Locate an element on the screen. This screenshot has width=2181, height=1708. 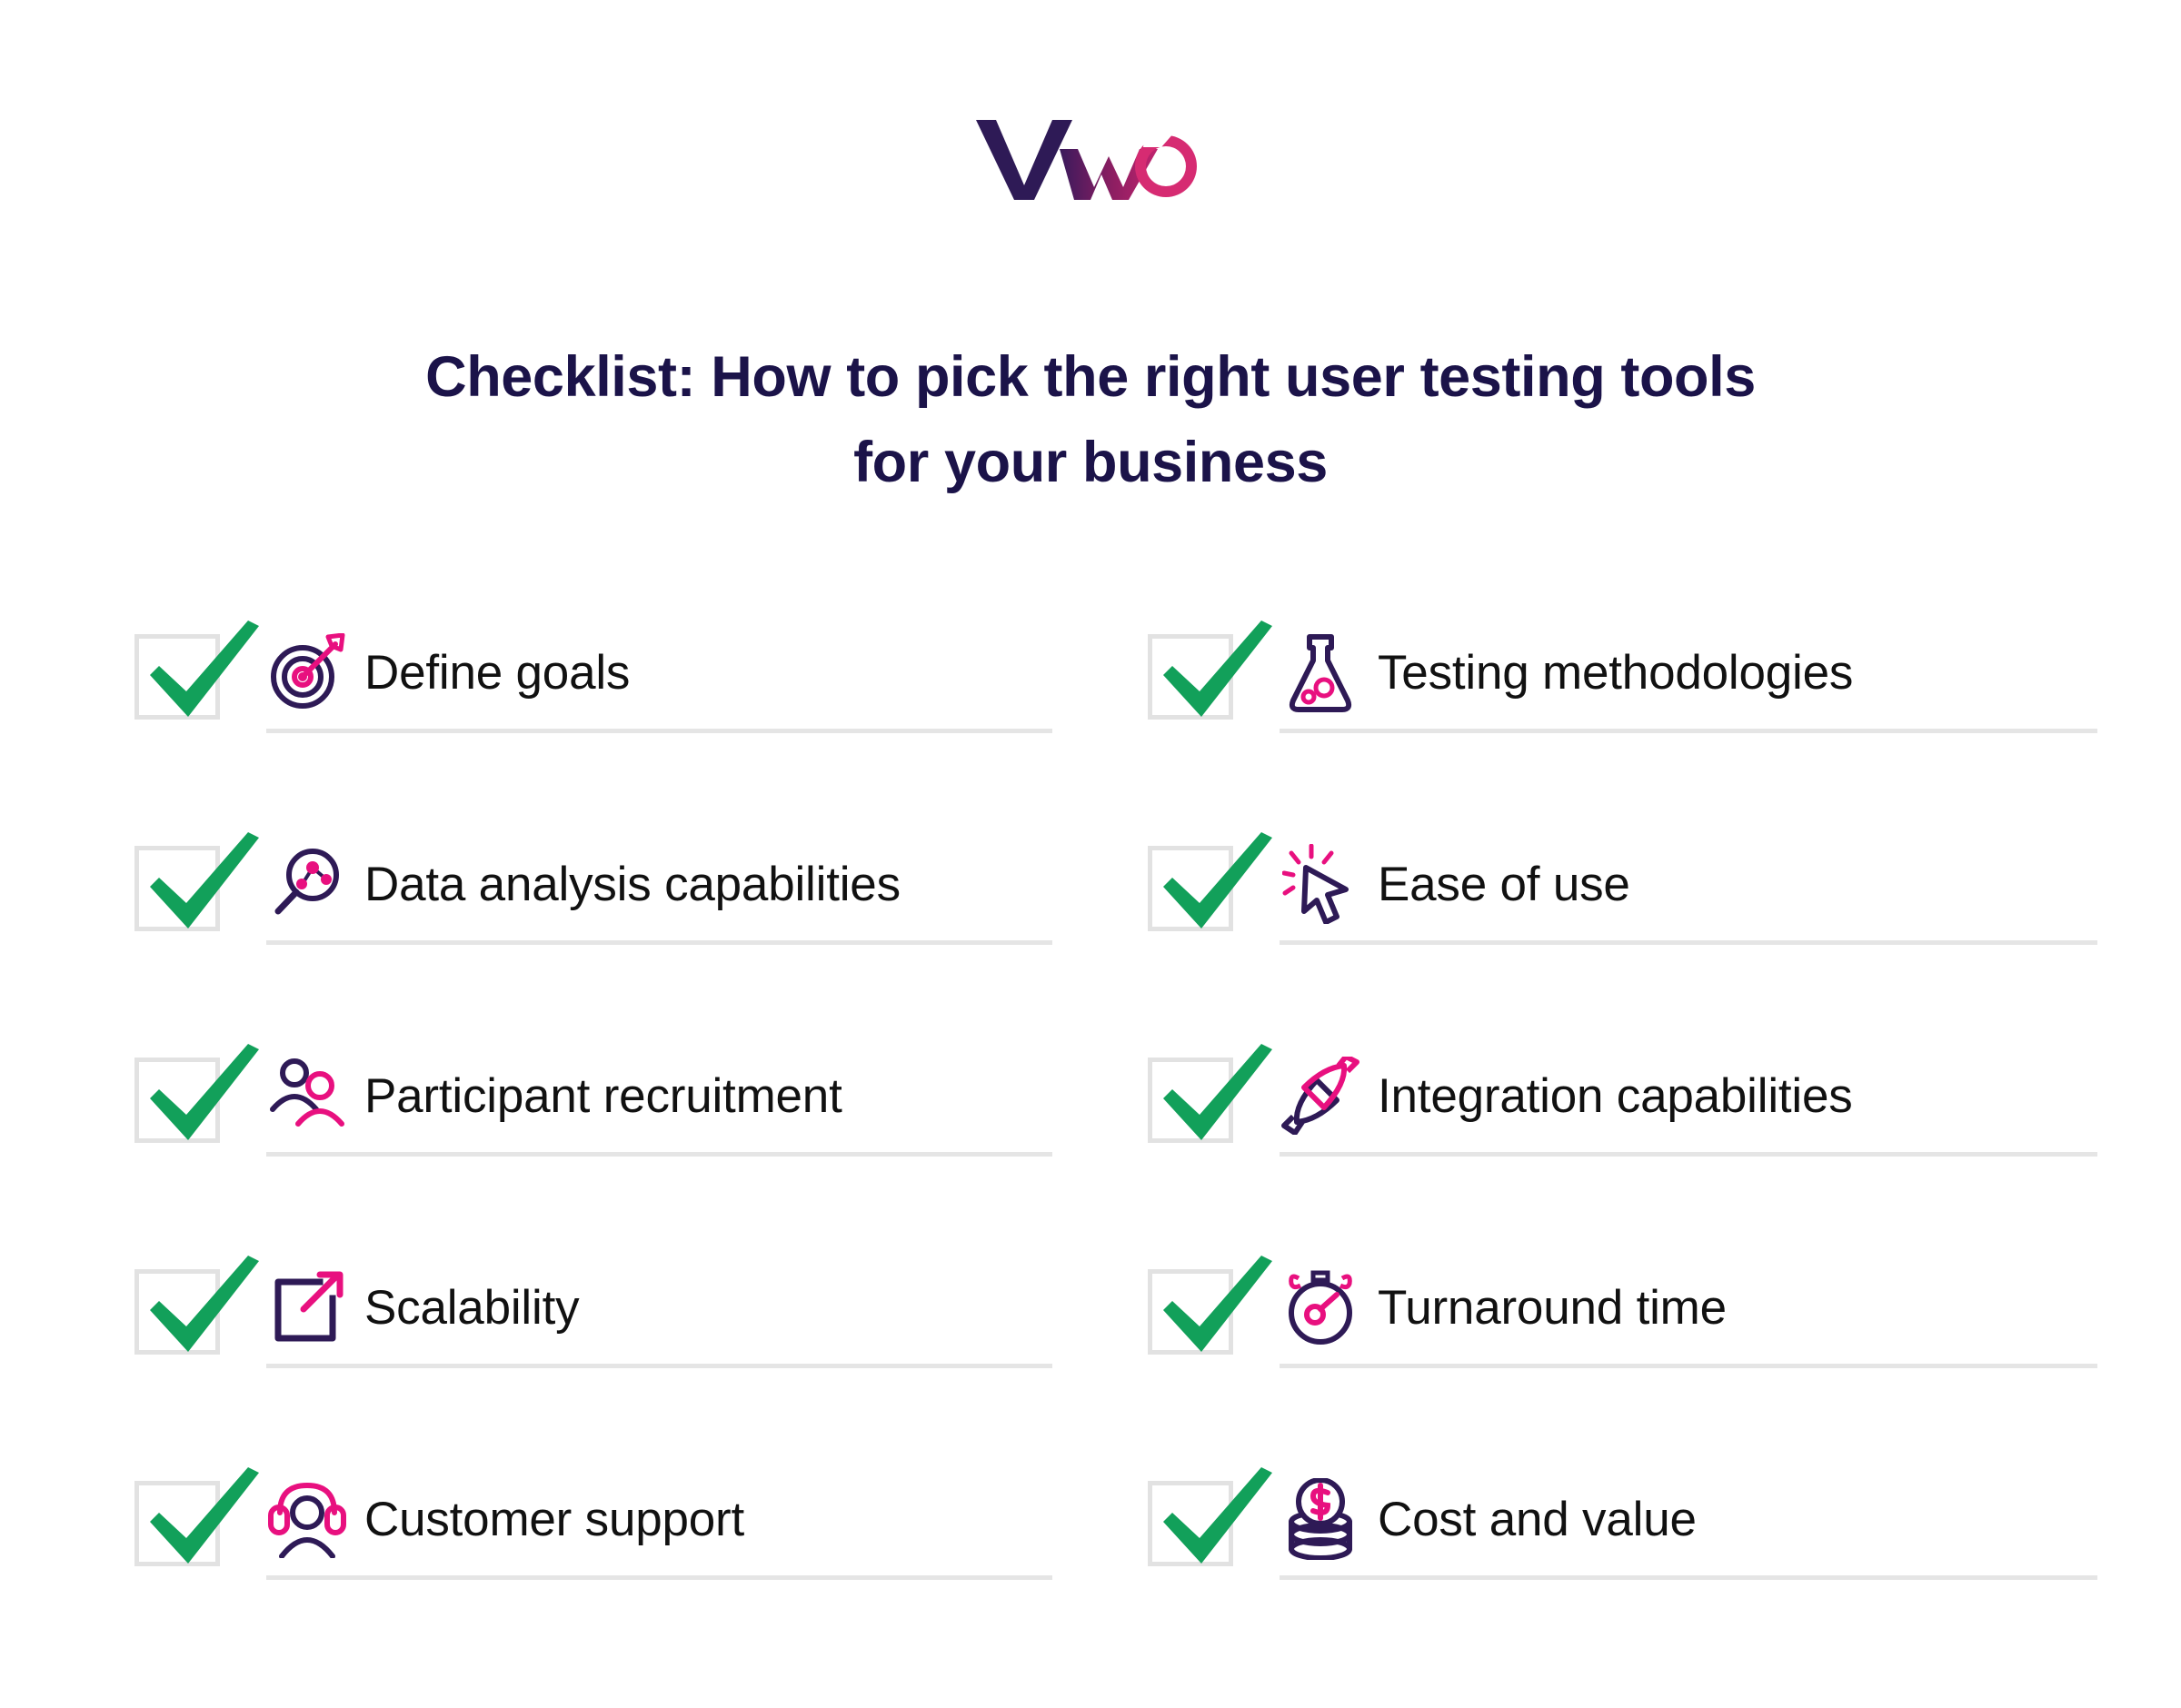
checkbox-data-analysis-capabilities is located at coordinates (196, 881).